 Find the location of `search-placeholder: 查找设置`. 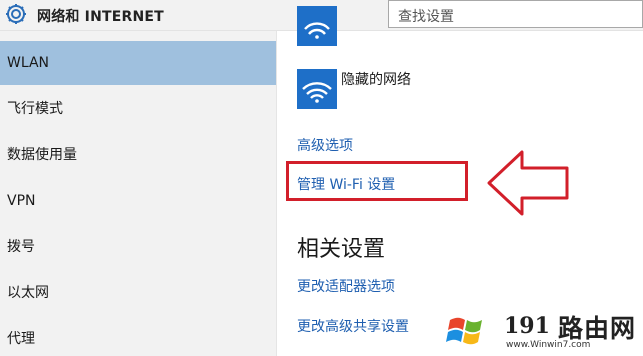

search-placeholder: 查找设置 is located at coordinates (426, 17).